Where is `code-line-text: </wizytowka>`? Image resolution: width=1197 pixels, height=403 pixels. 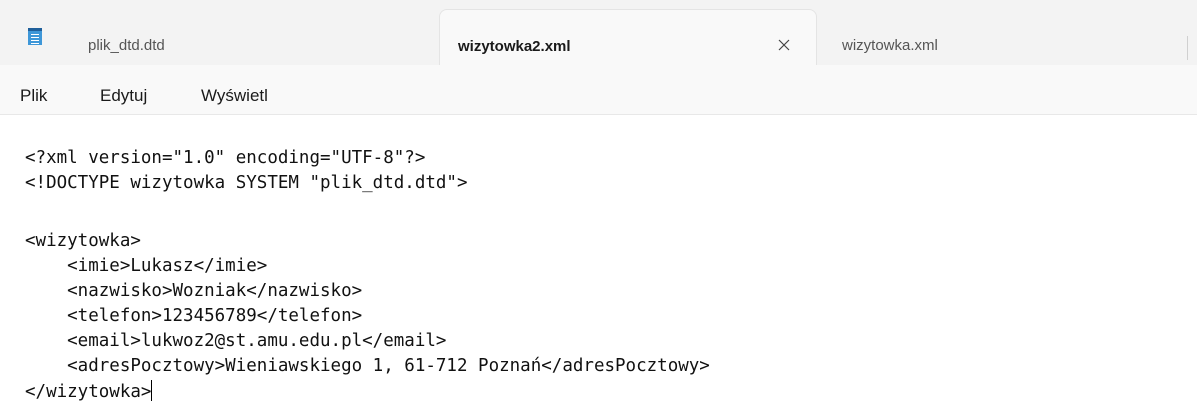 code-line-text: </wizytowka> is located at coordinates (88, 392).